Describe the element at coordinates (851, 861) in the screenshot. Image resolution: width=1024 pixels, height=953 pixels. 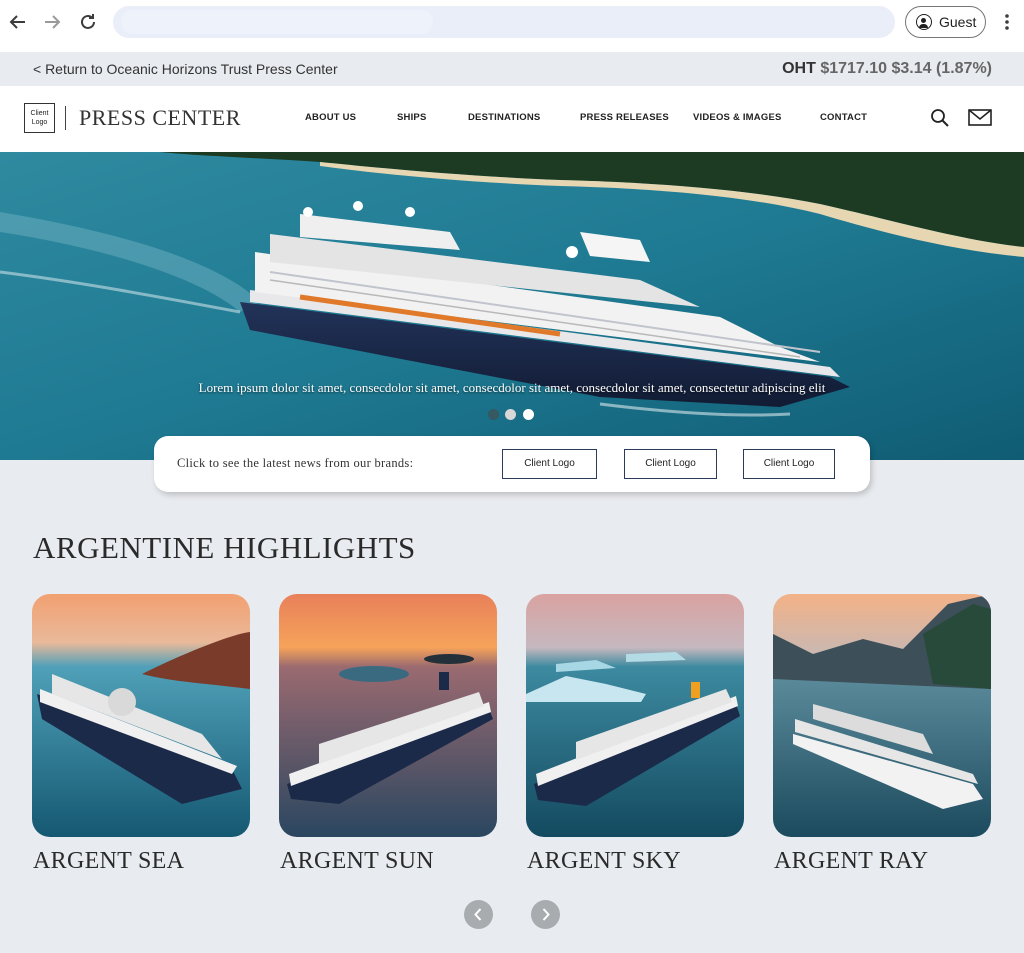
I see `ship-name: ARGENT RAY` at that location.